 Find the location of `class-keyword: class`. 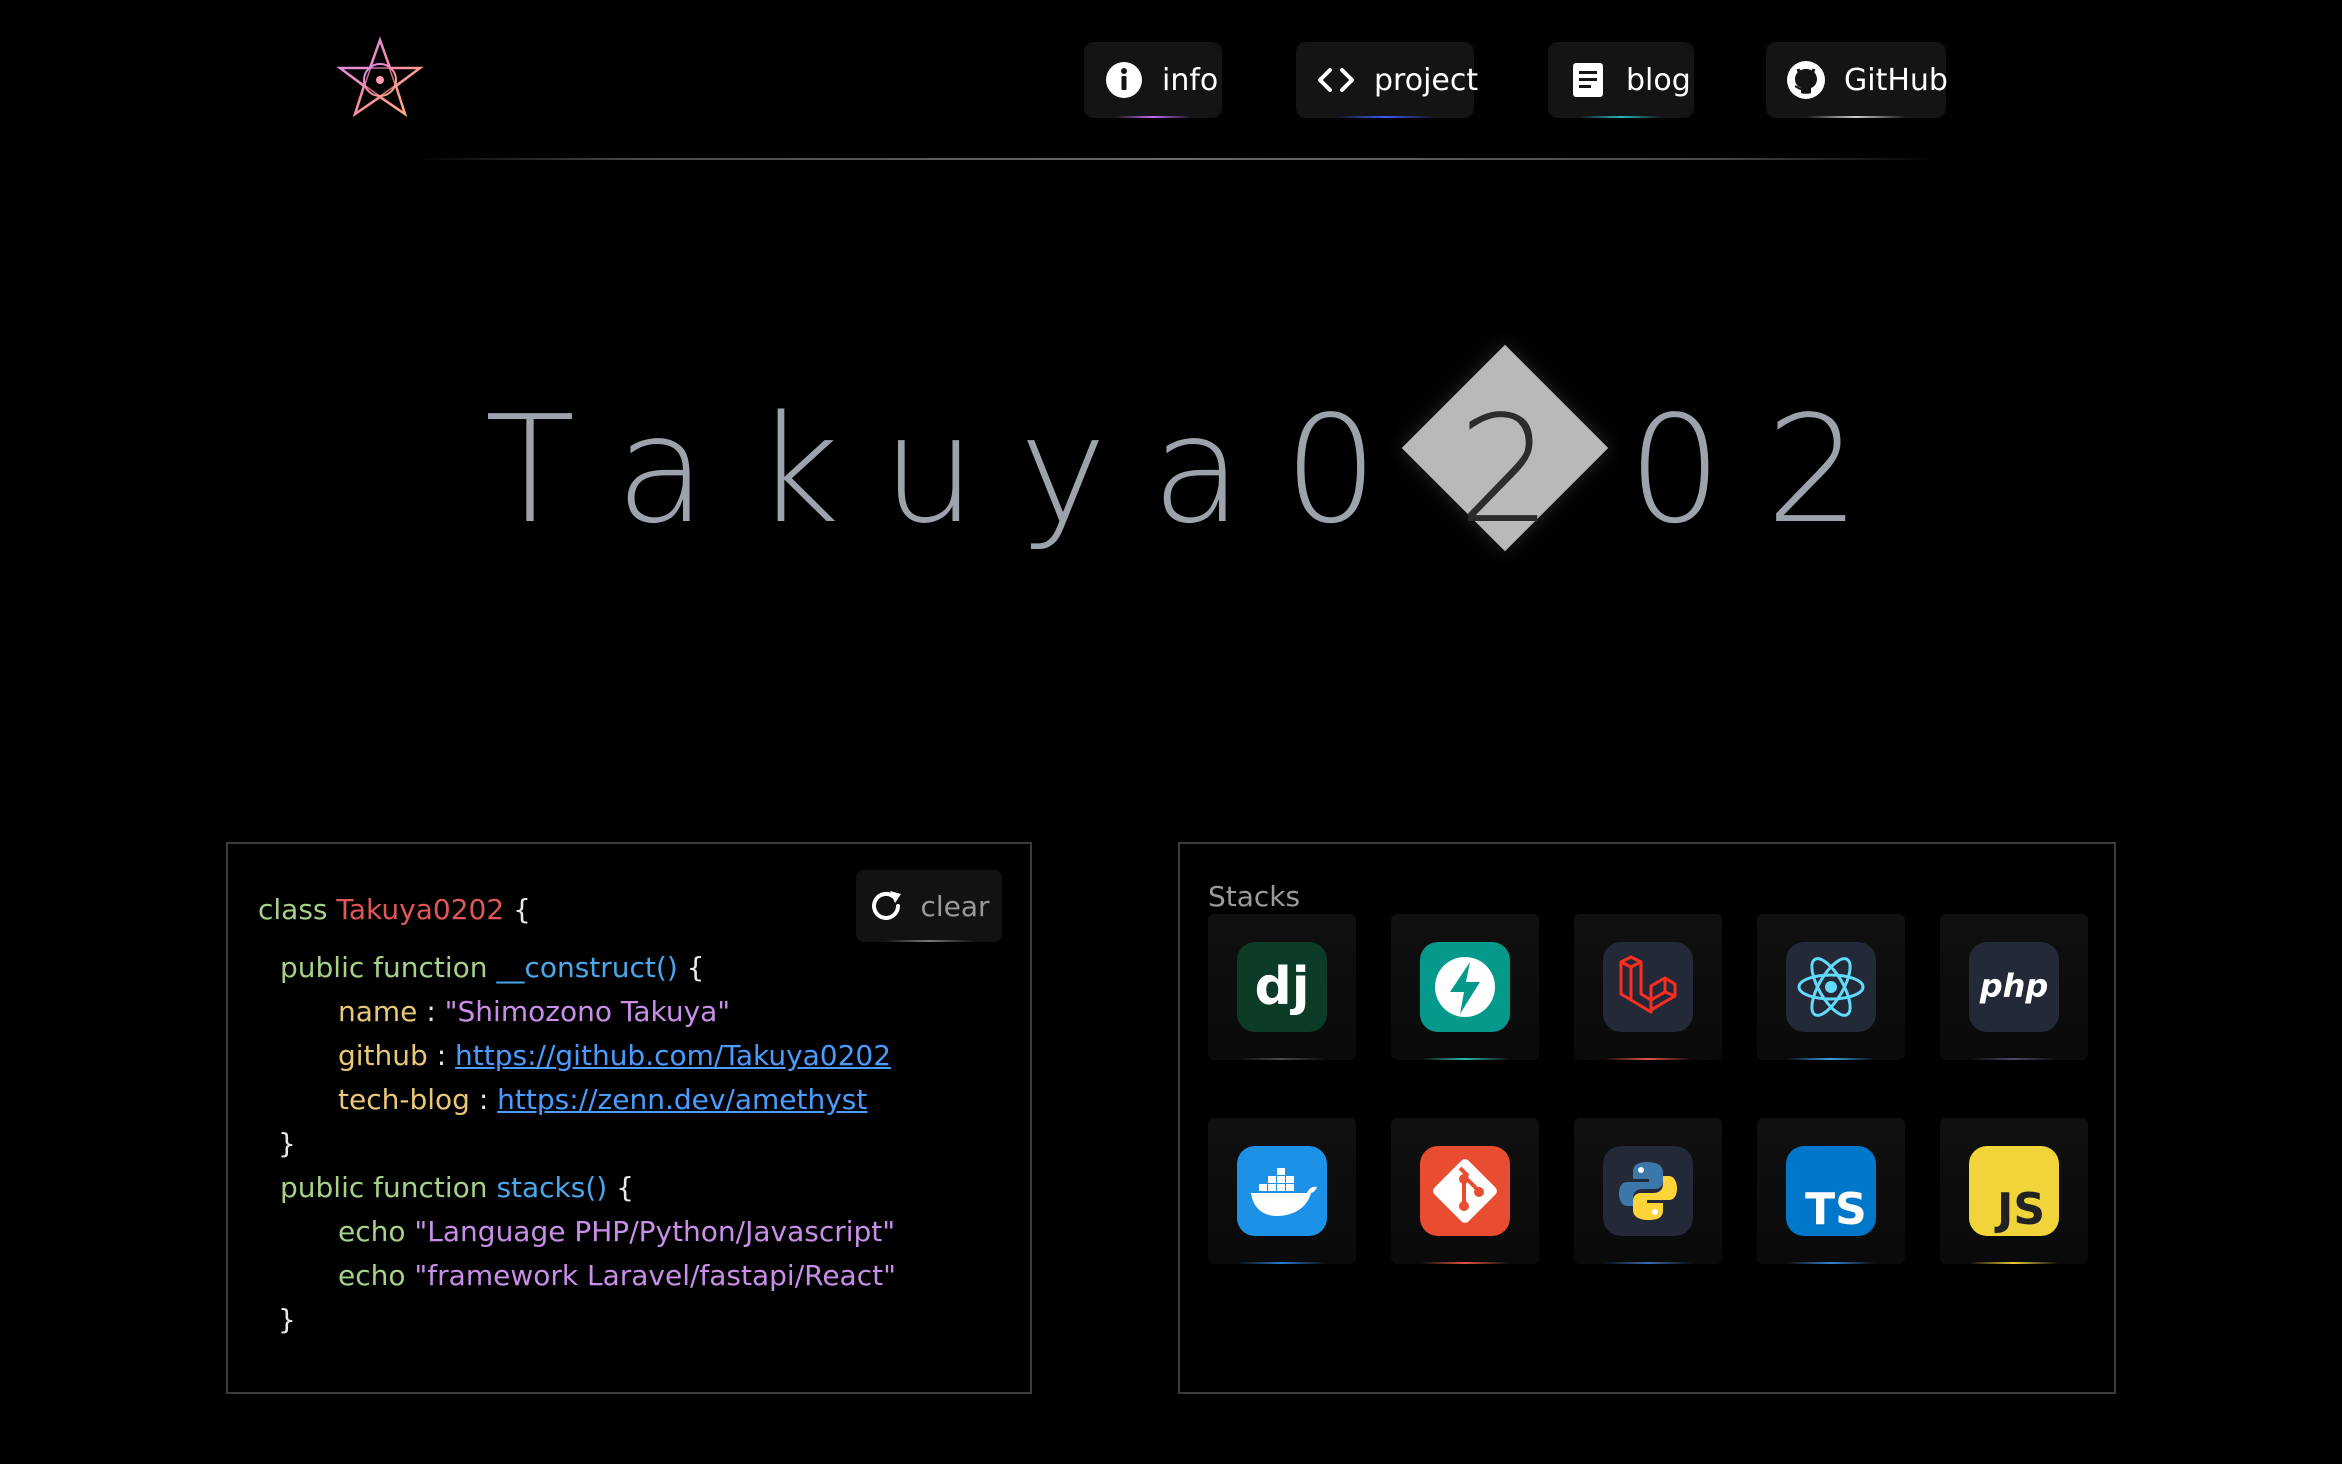

class-keyword: class is located at coordinates (293, 909).